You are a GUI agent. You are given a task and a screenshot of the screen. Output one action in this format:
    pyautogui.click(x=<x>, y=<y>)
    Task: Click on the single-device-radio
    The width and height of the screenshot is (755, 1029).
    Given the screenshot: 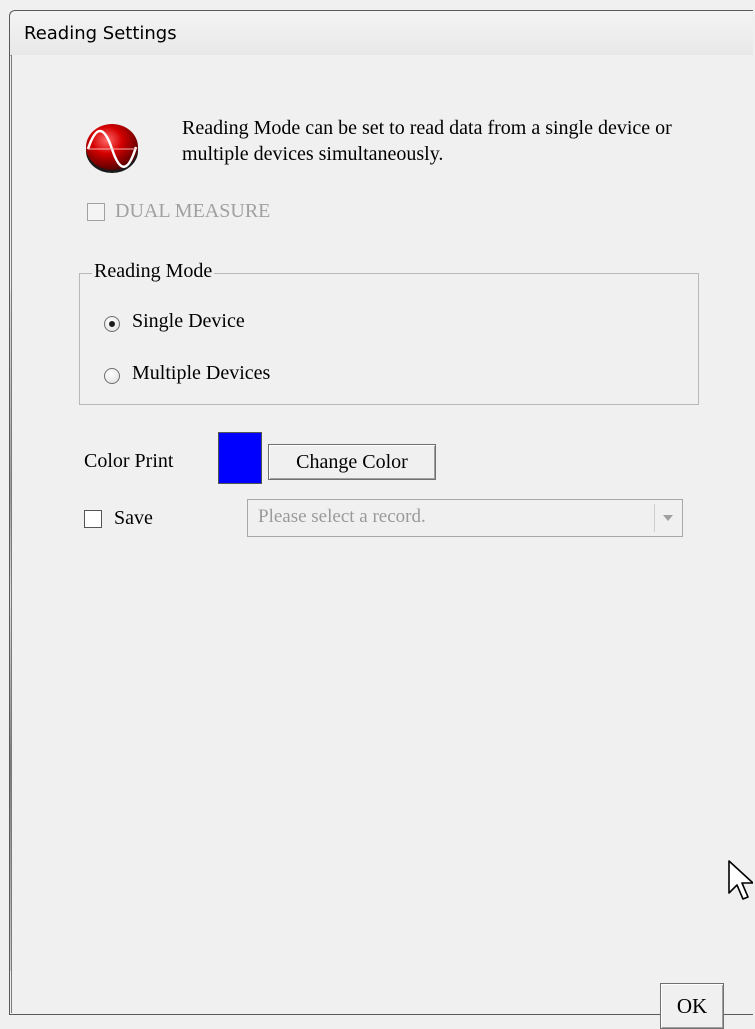 What is the action you would take?
    pyautogui.click(x=112, y=324)
    